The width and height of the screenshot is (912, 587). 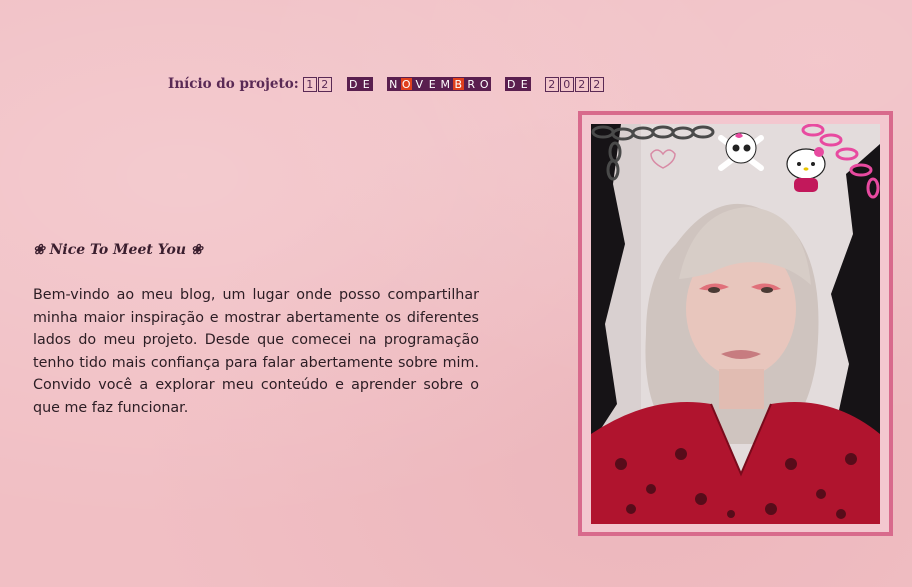 What do you see at coordinates (309, 84) in the screenshot?
I see `date-day-digit: 1` at bounding box center [309, 84].